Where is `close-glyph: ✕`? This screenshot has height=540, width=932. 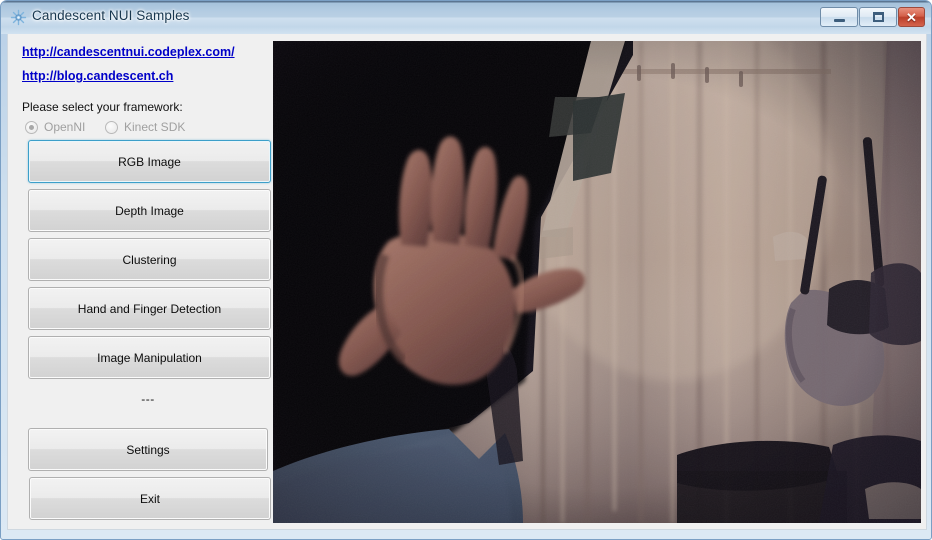
close-glyph: ✕ is located at coordinates (911, 17).